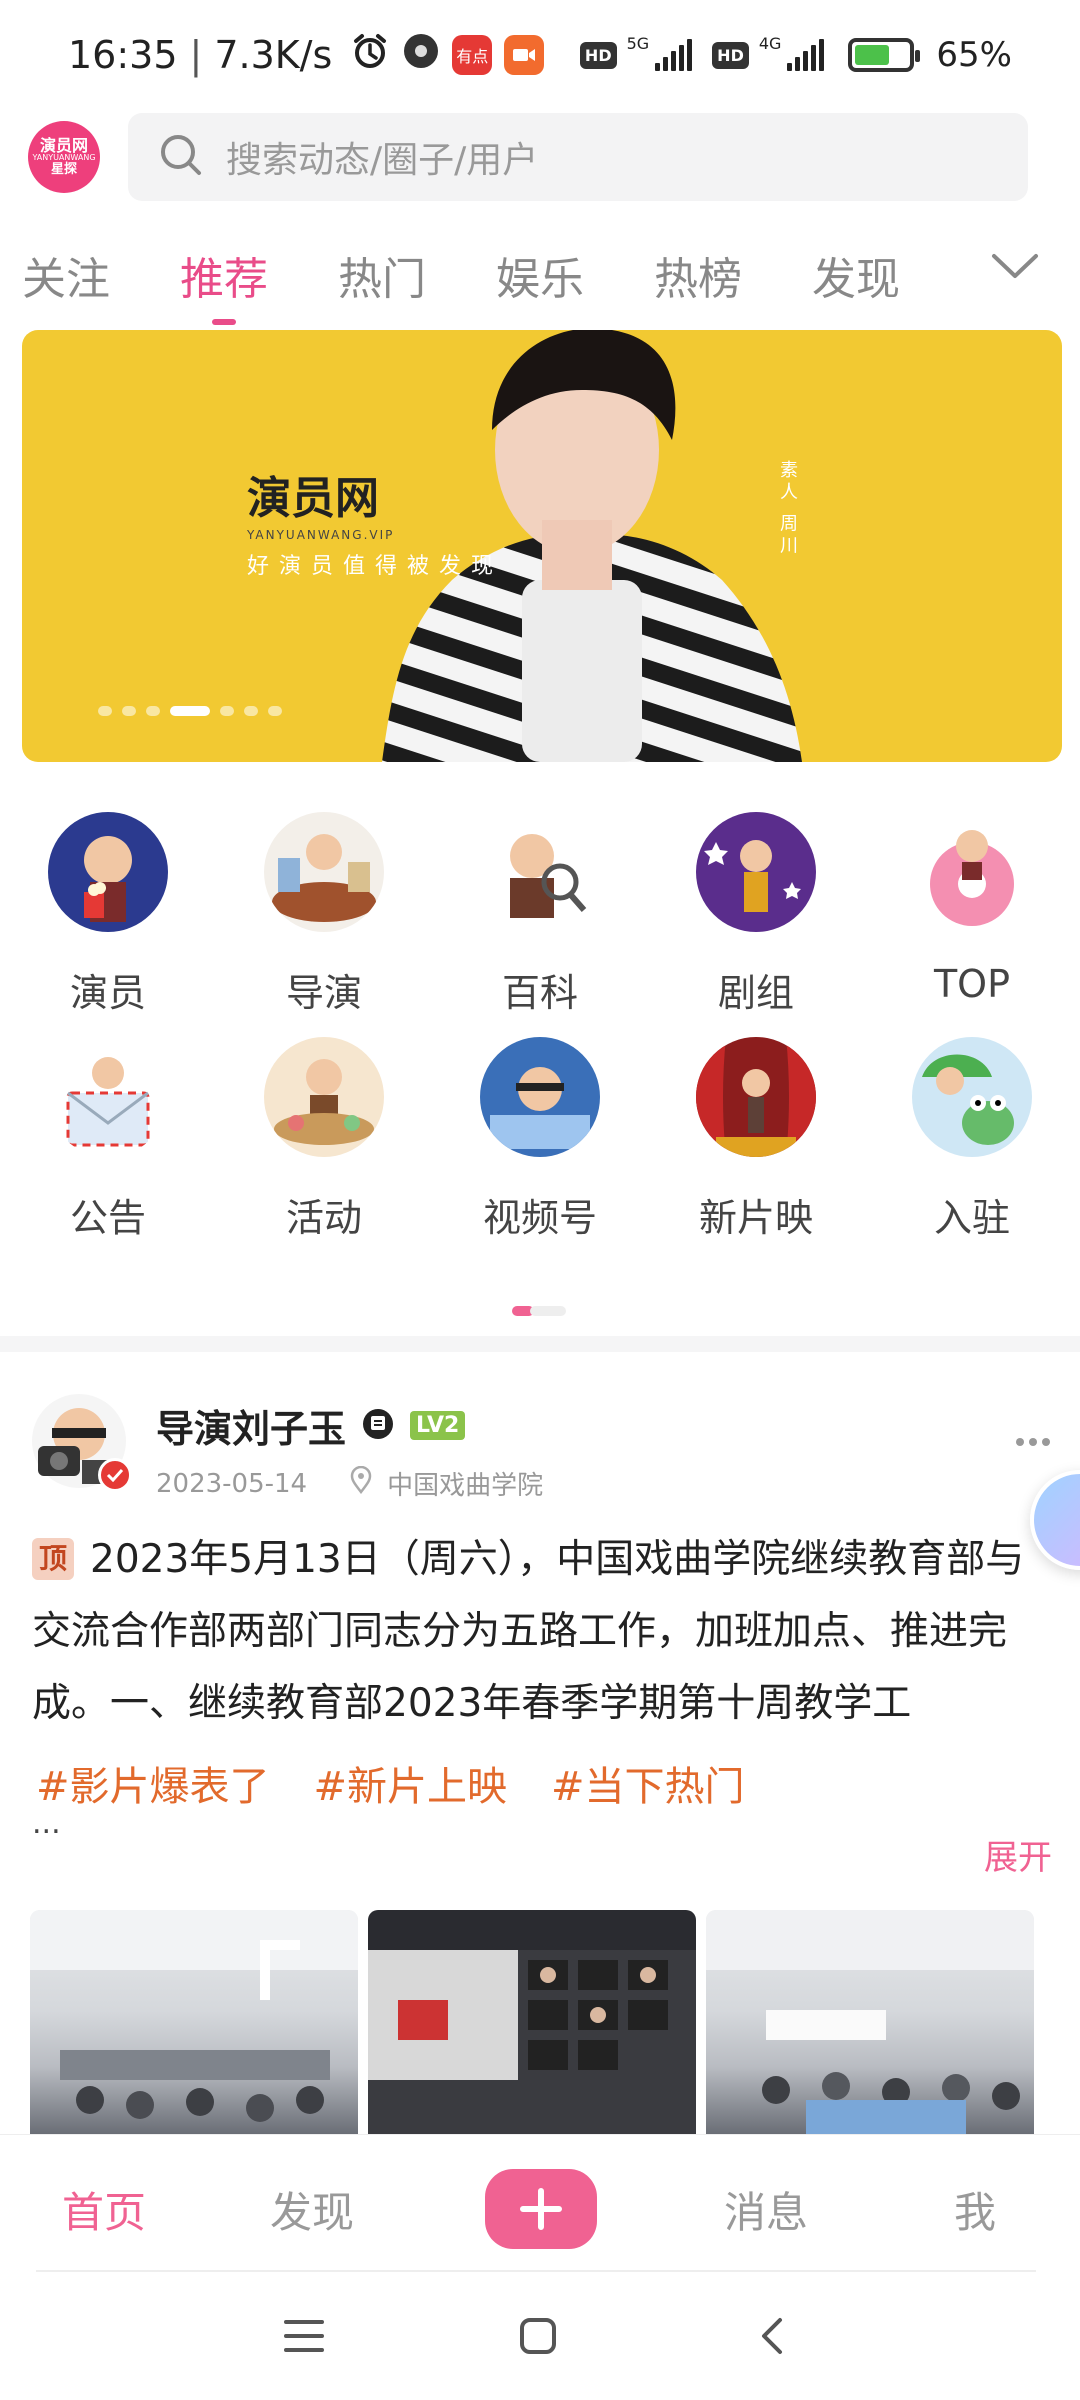 Image resolution: width=1080 pixels, height=2400 pixels. Describe the element at coordinates (194, 2022) in the screenshot. I see `post-image-classroom` at that location.